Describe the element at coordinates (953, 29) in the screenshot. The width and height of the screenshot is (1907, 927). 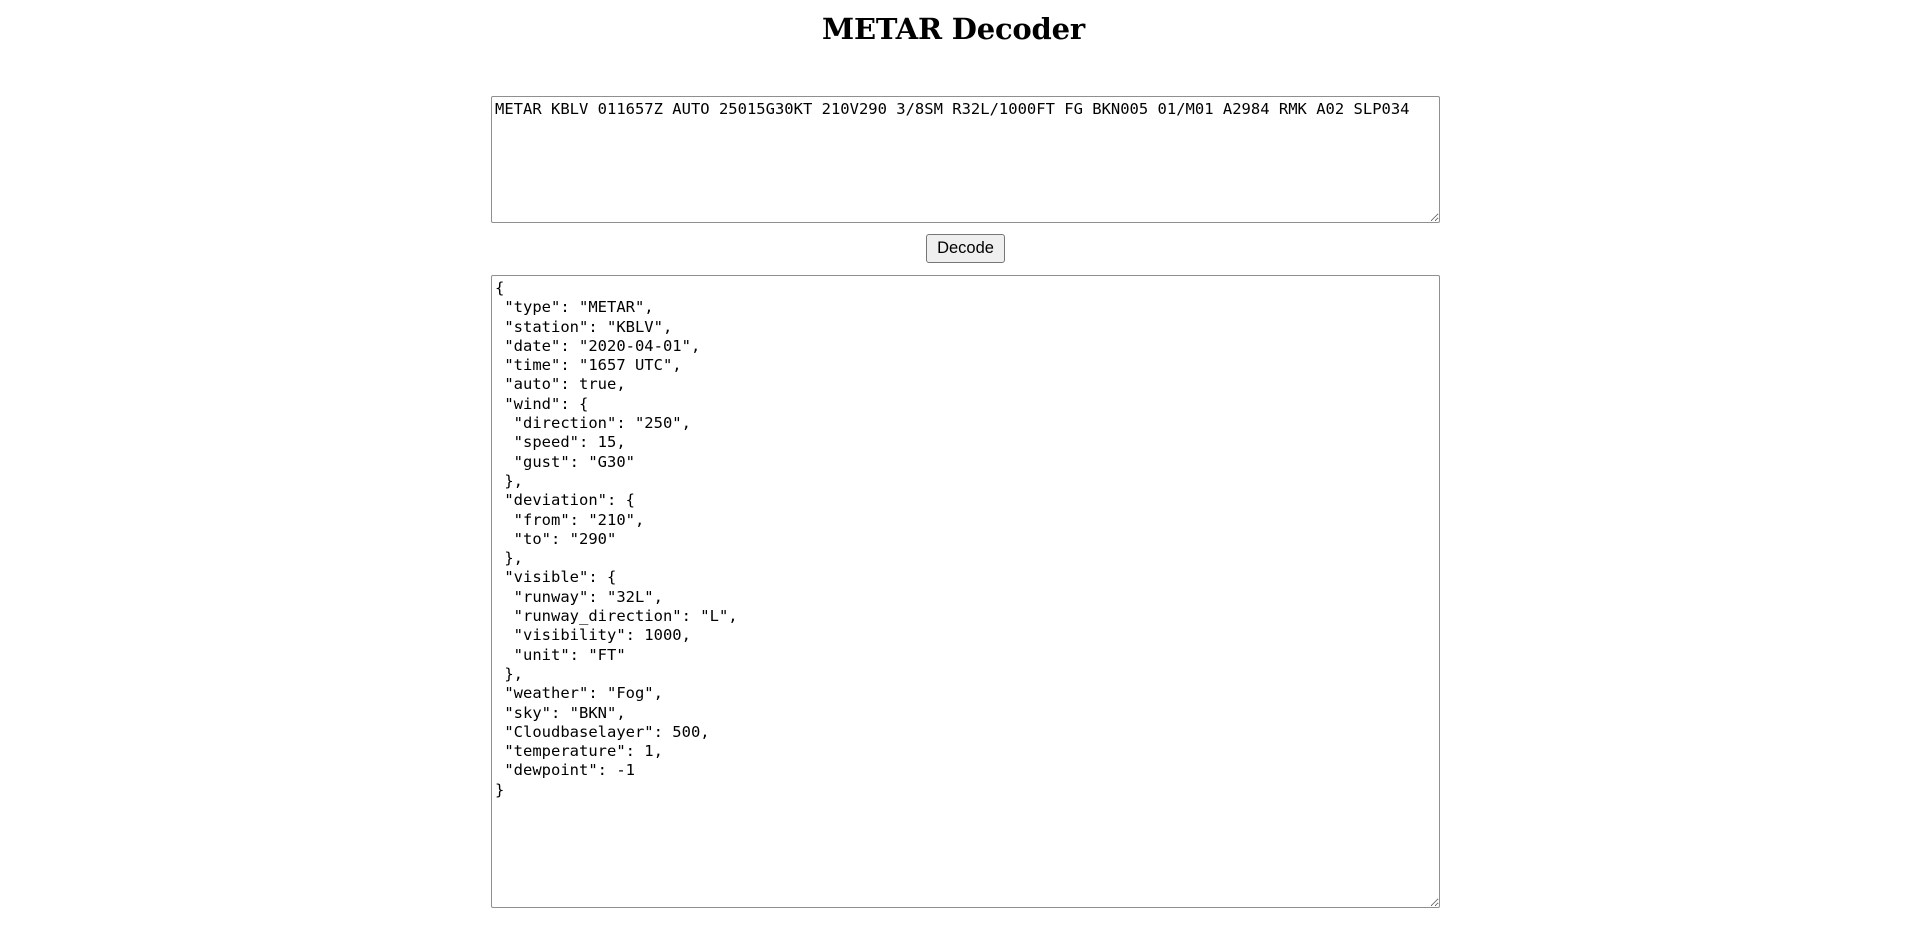
I see `page-title: METAR Decoder` at that location.